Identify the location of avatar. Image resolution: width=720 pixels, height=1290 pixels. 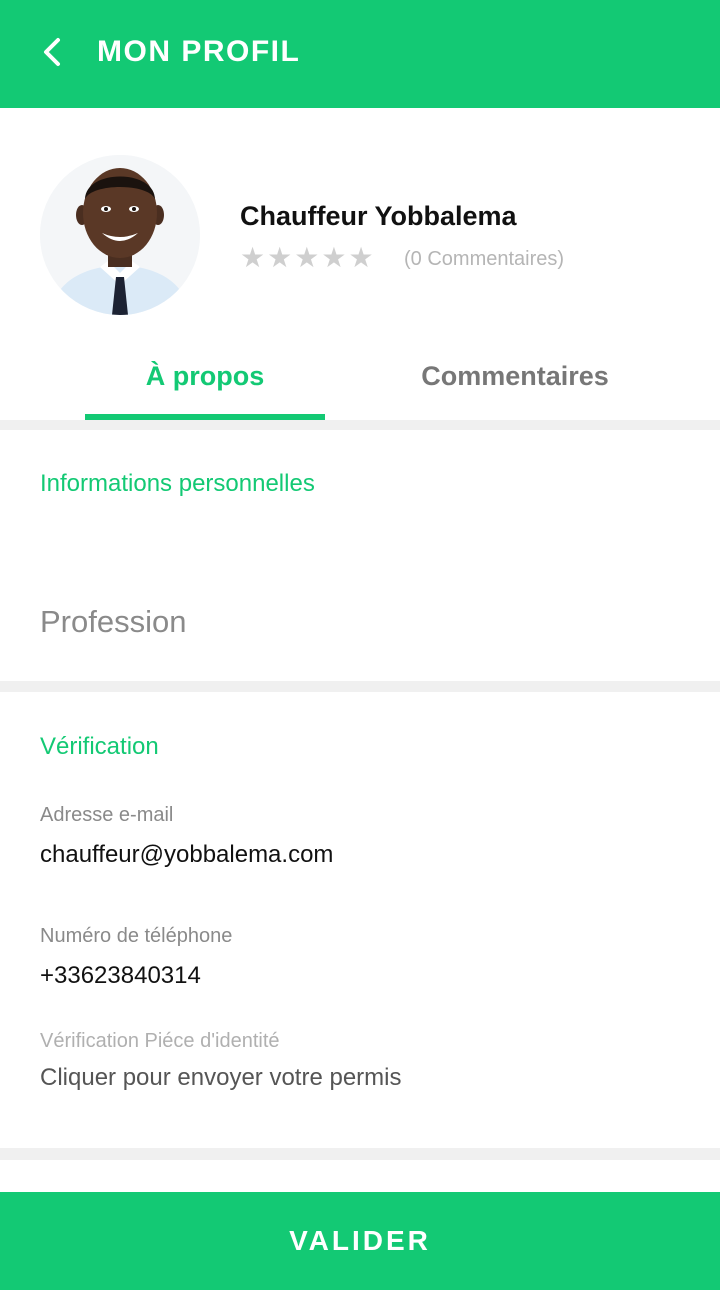
(120, 235).